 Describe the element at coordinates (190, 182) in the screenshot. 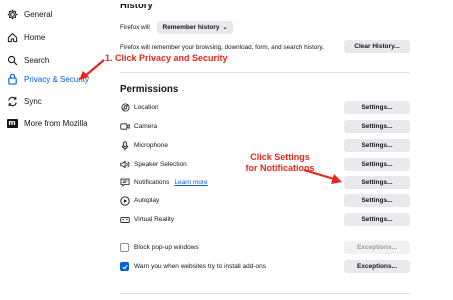

I see `learn-more-link: Learn more` at that location.